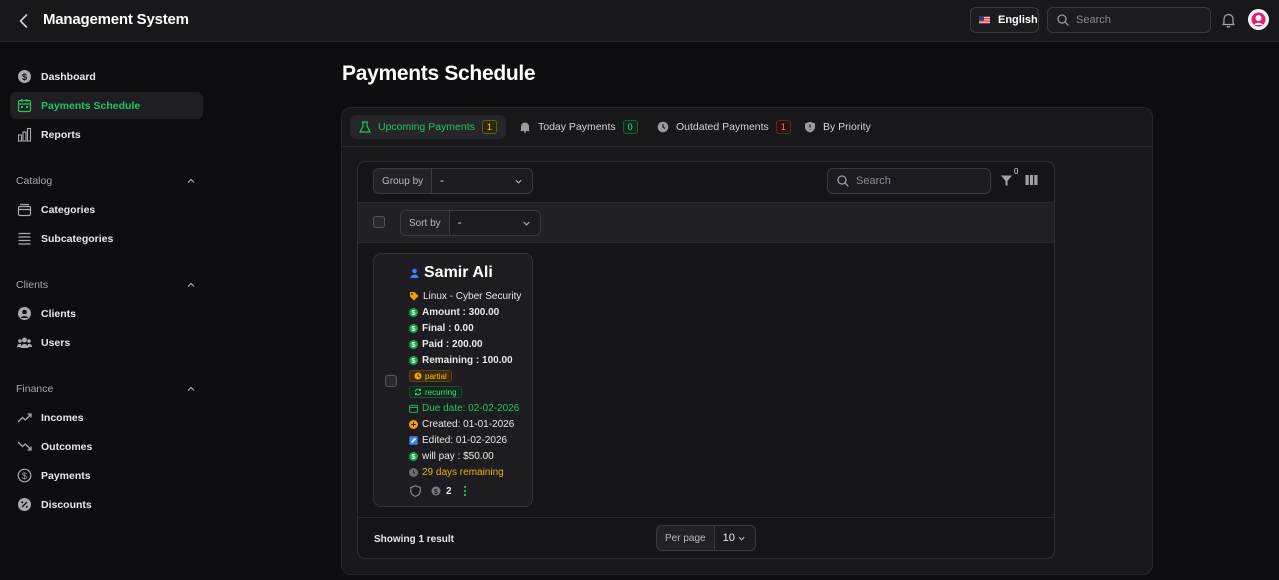 This screenshot has height=580, width=1279. I want to click on sidebar-item-label: Reports, so click(61, 134).